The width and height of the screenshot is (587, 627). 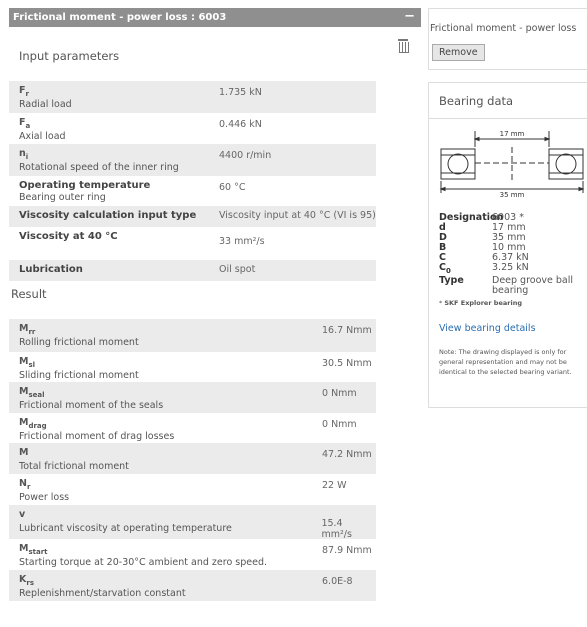 I want to click on result-subscript: rr, so click(x=32, y=331).